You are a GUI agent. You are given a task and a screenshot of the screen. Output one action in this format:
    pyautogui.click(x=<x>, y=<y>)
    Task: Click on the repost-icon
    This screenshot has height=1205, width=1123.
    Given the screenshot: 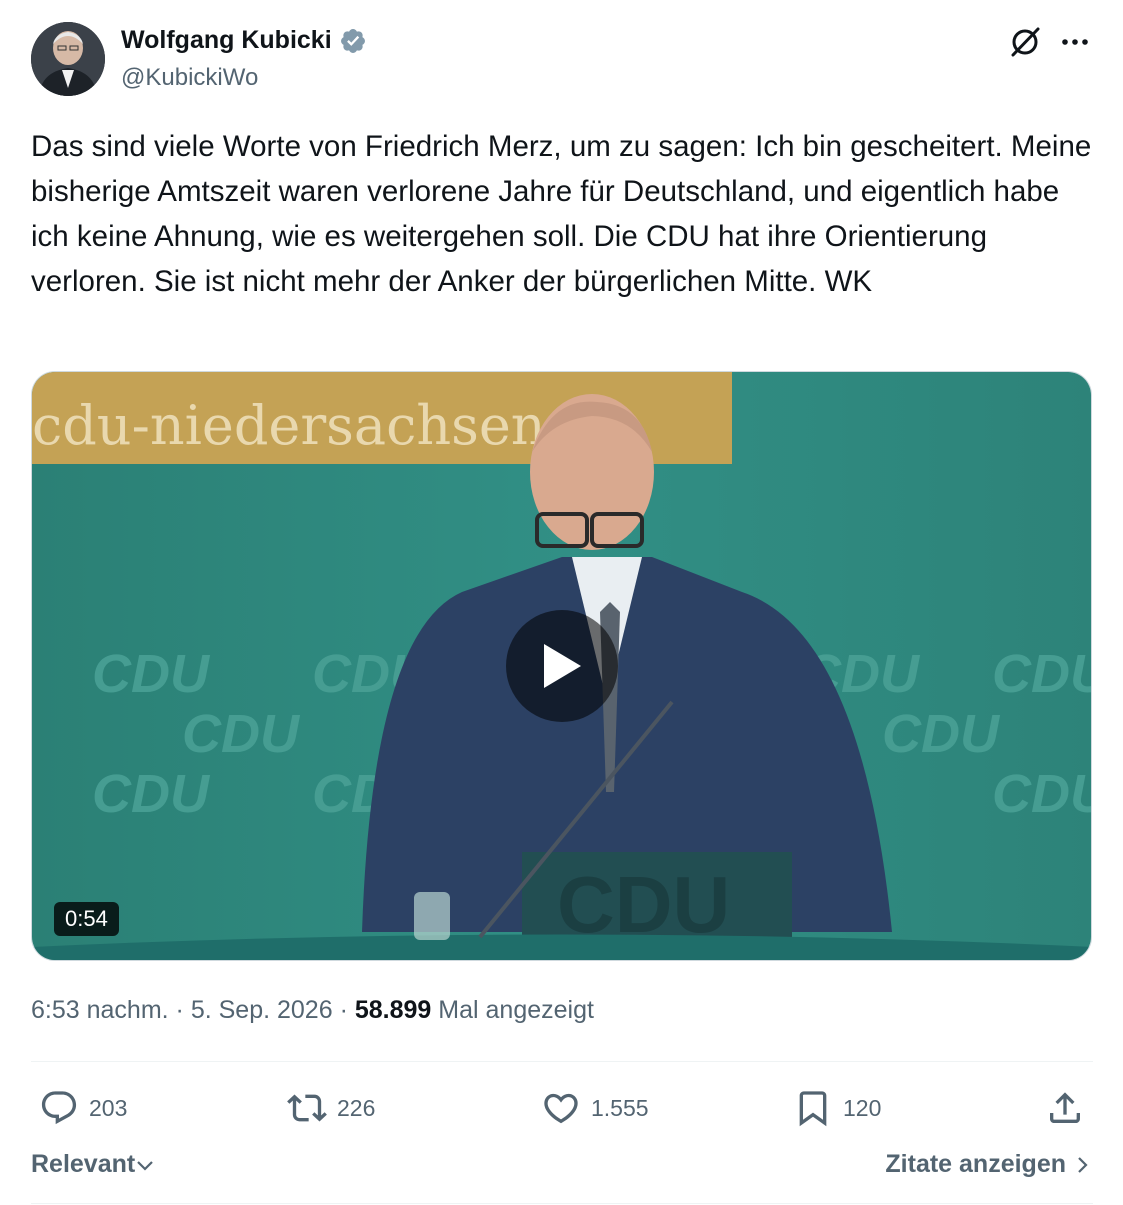 What is the action you would take?
    pyautogui.click(x=307, y=1108)
    